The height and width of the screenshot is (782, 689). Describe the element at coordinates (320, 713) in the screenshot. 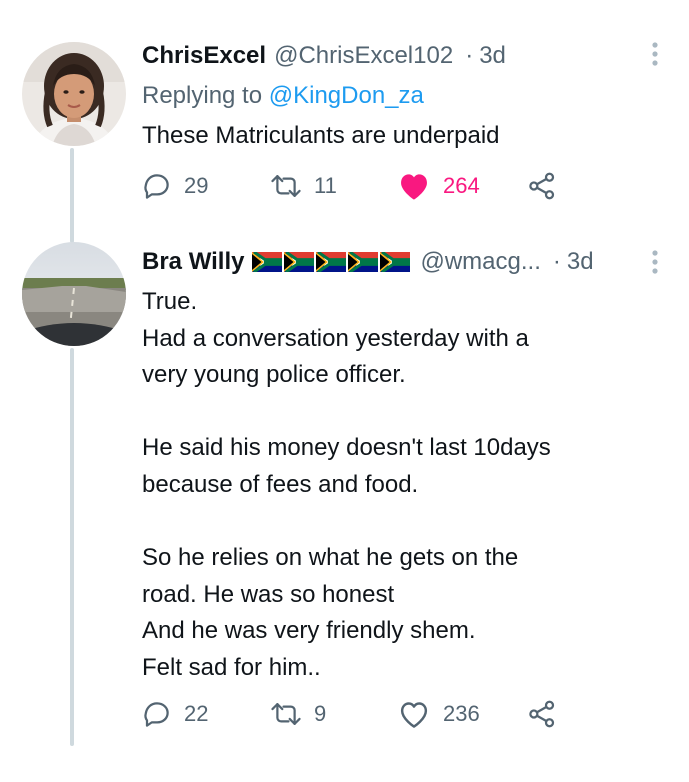

I see `retweet-count: 9` at that location.